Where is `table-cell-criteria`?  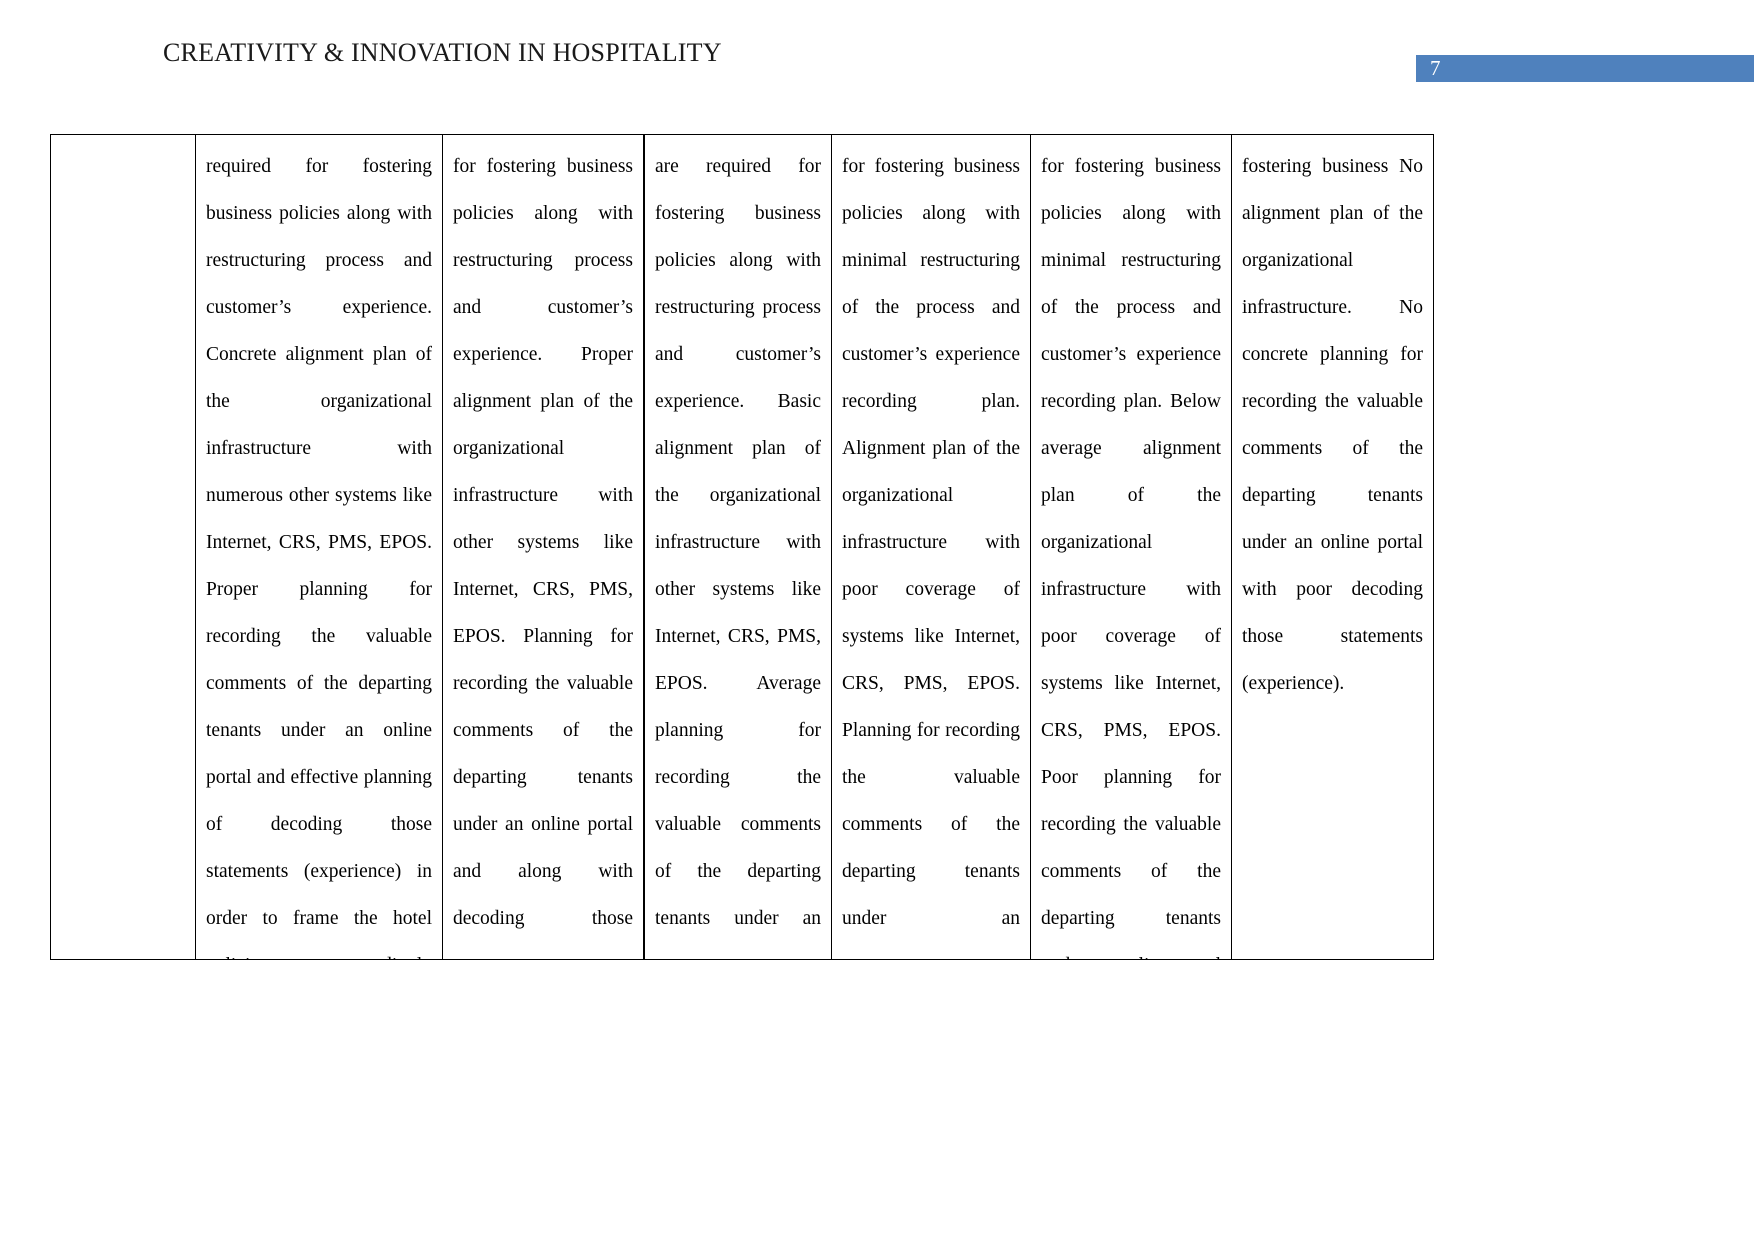 table-cell-criteria is located at coordinates (123, 547).